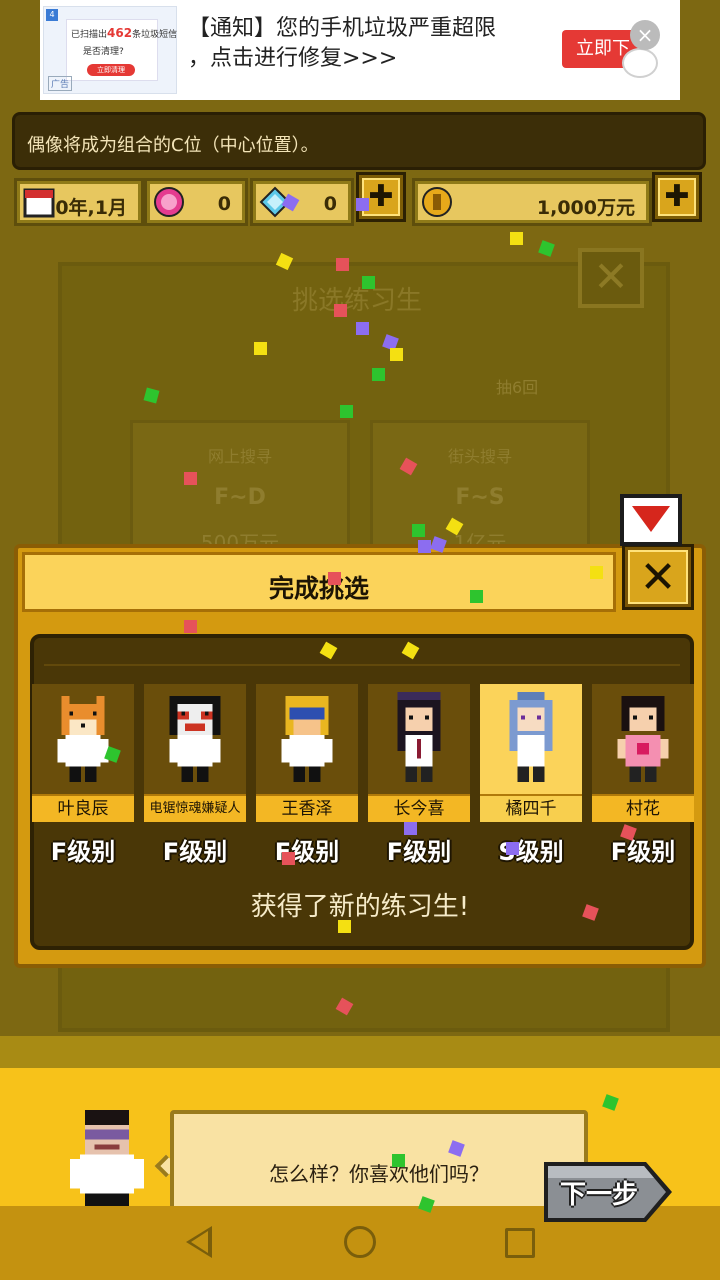 Image resolution: width=720 pixels, height=1280 pixels. I want to click on panel-close-icon: ✕, so click(611, 278).